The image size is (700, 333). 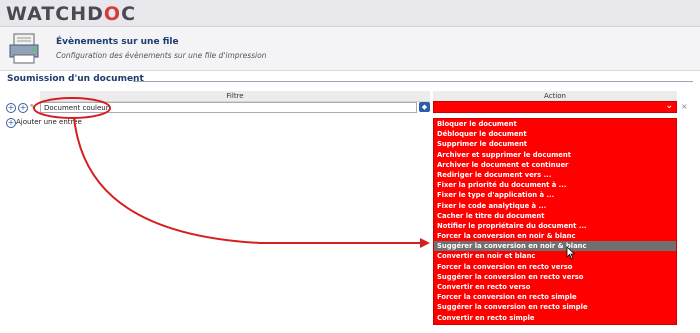 I want to click on annotation-arrowhead, so click(x=425, y=243).